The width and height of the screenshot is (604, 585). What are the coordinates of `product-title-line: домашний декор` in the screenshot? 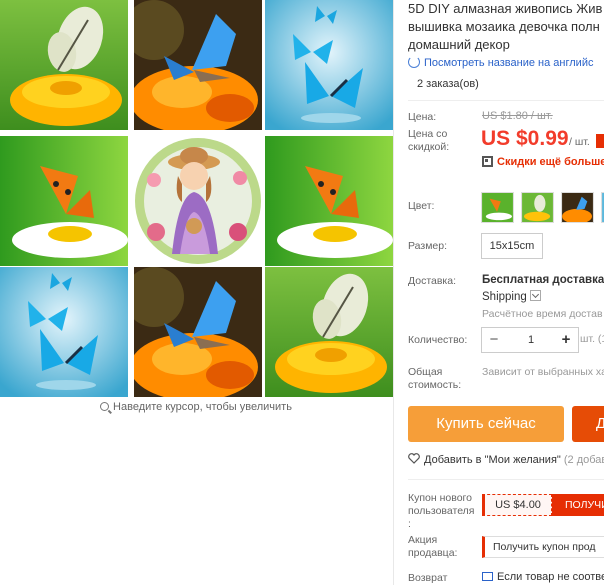 It's located at (459, 44).